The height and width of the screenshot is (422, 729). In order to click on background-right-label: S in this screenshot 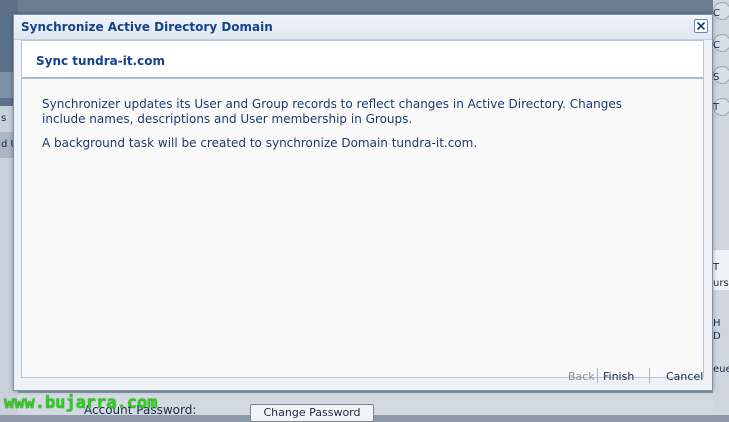, I will do `click(716, 77)`.